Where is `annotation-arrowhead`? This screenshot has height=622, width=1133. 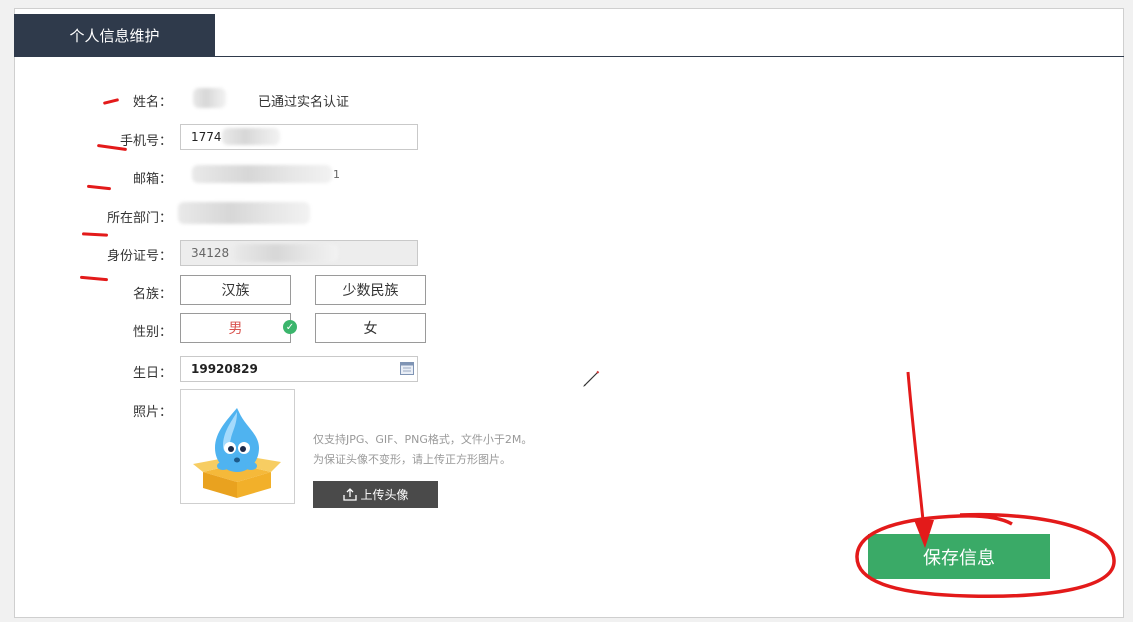 annotation-arrowhead is located at coordinates (924, 534).